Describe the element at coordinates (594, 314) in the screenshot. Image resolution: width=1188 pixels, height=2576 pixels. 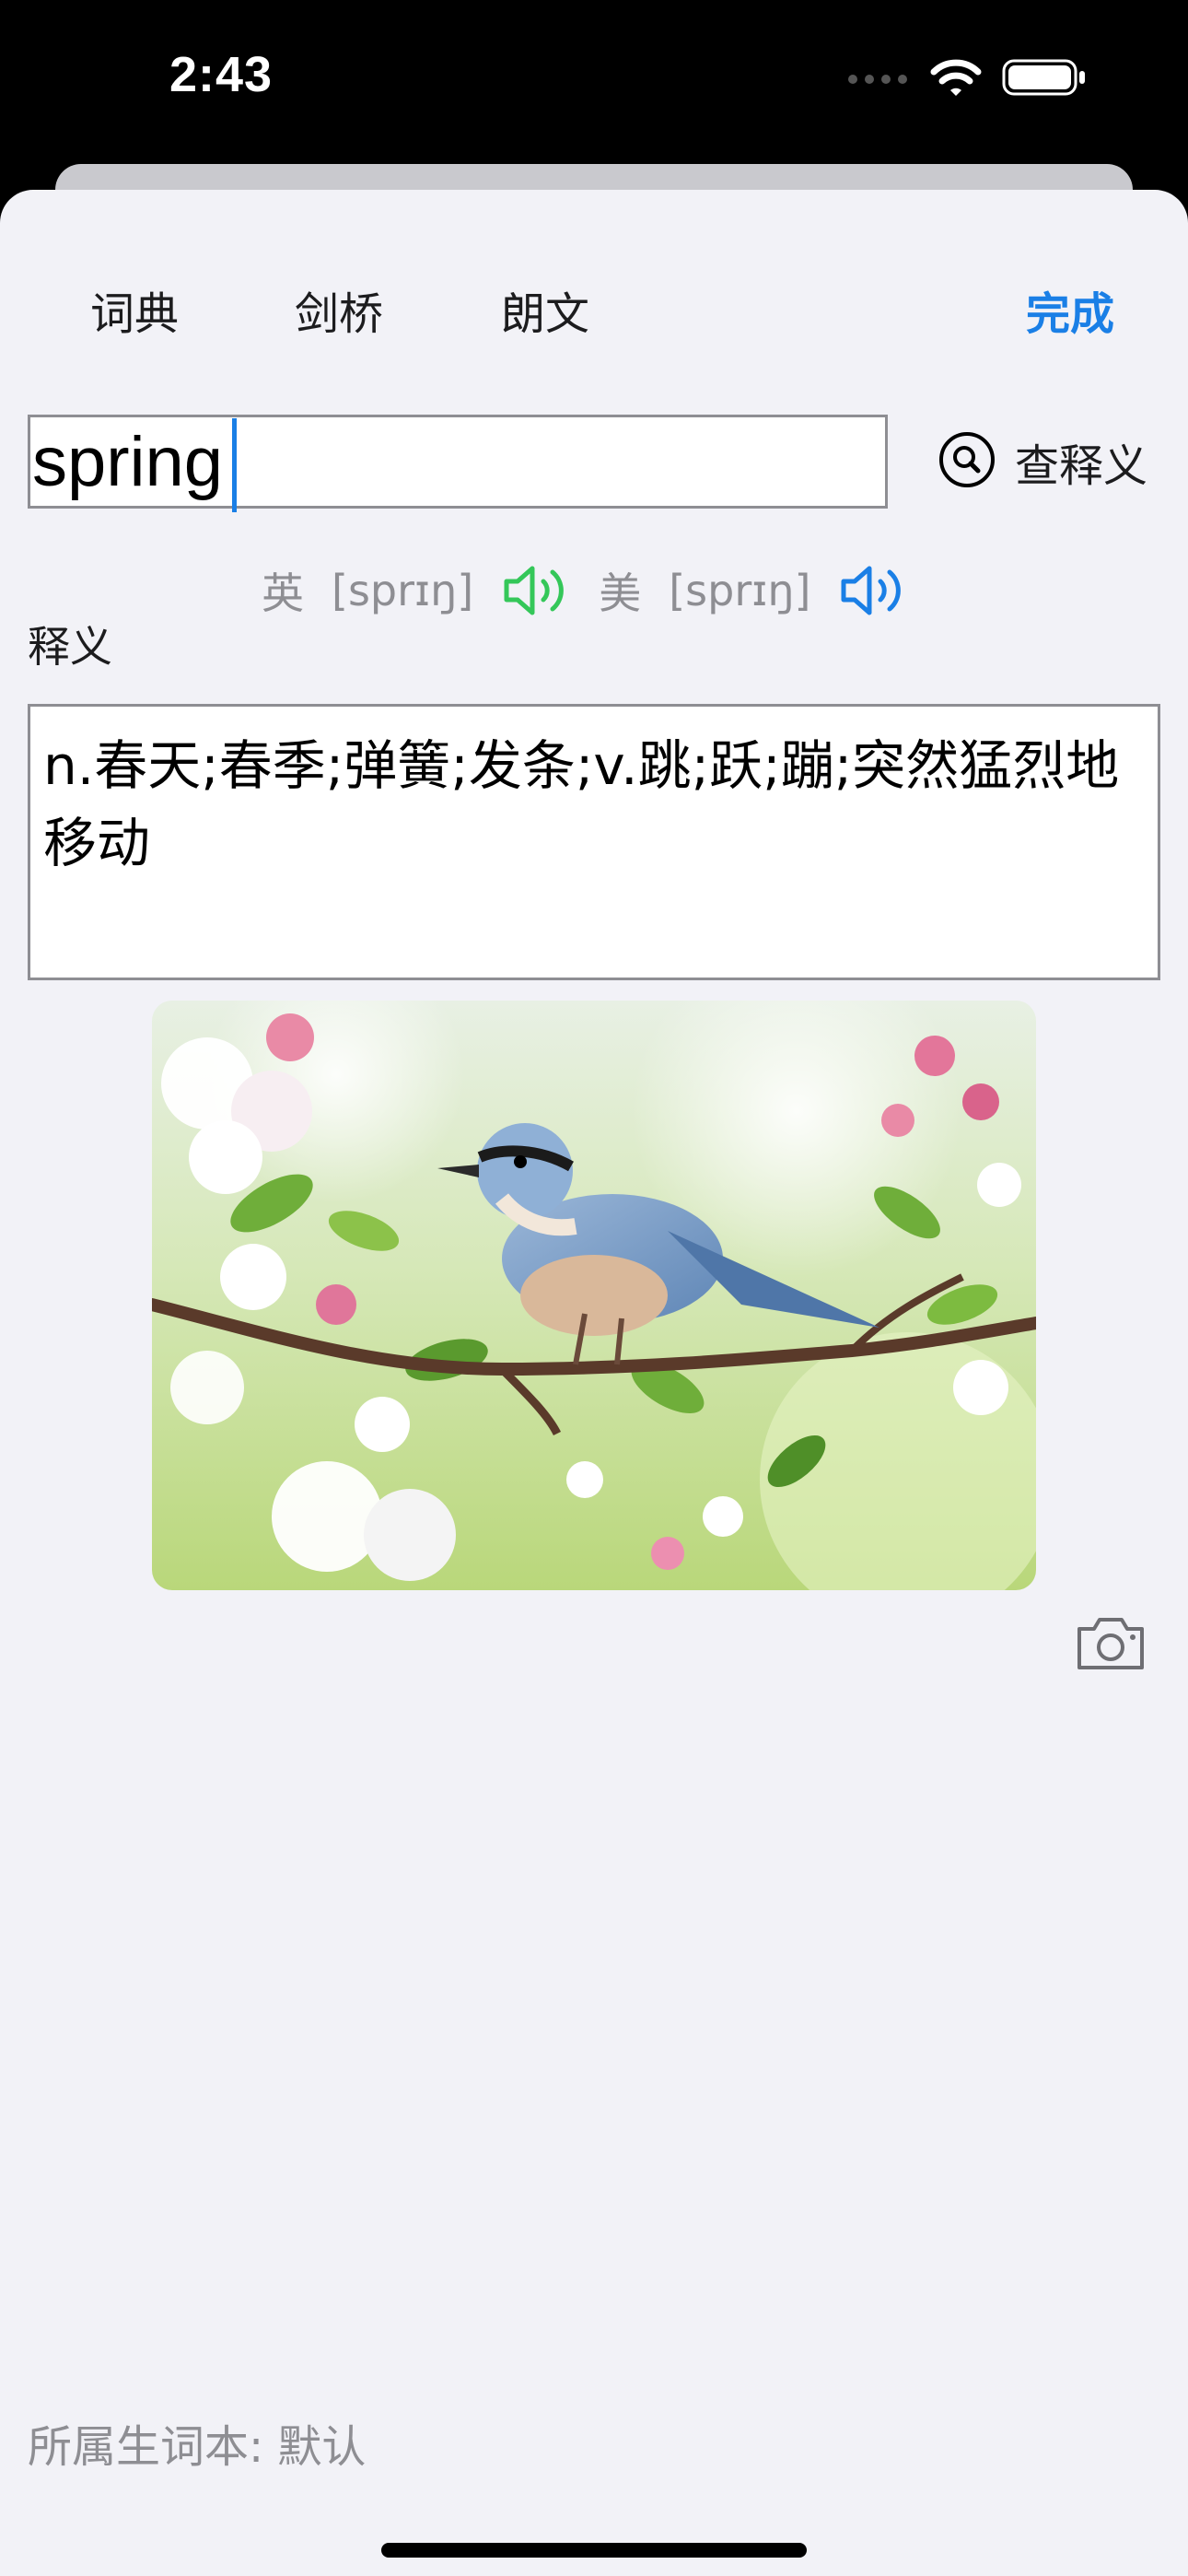
I see `dictionary-tab-bar: 词典 剑桥 朗文 完成` at that location.